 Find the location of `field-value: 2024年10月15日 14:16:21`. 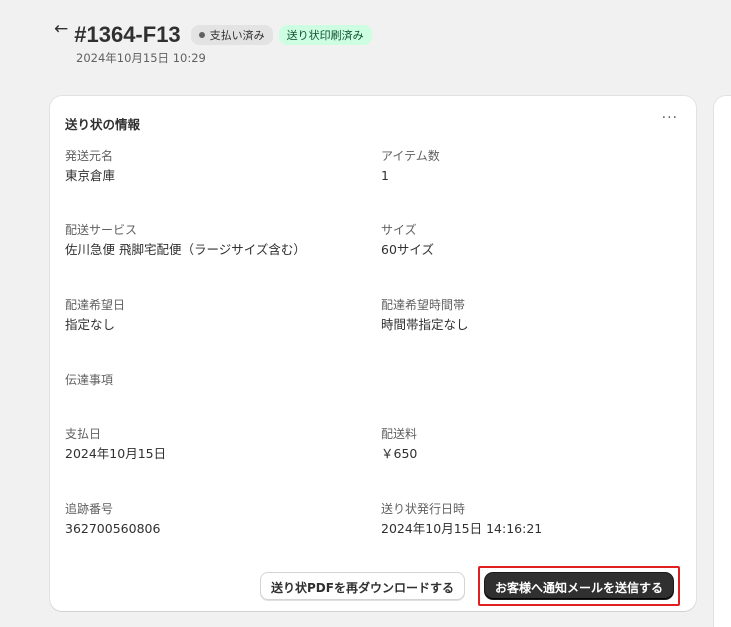

field-value: 2024年10月15日 14:16:21 is located at coordinates (462, 528).